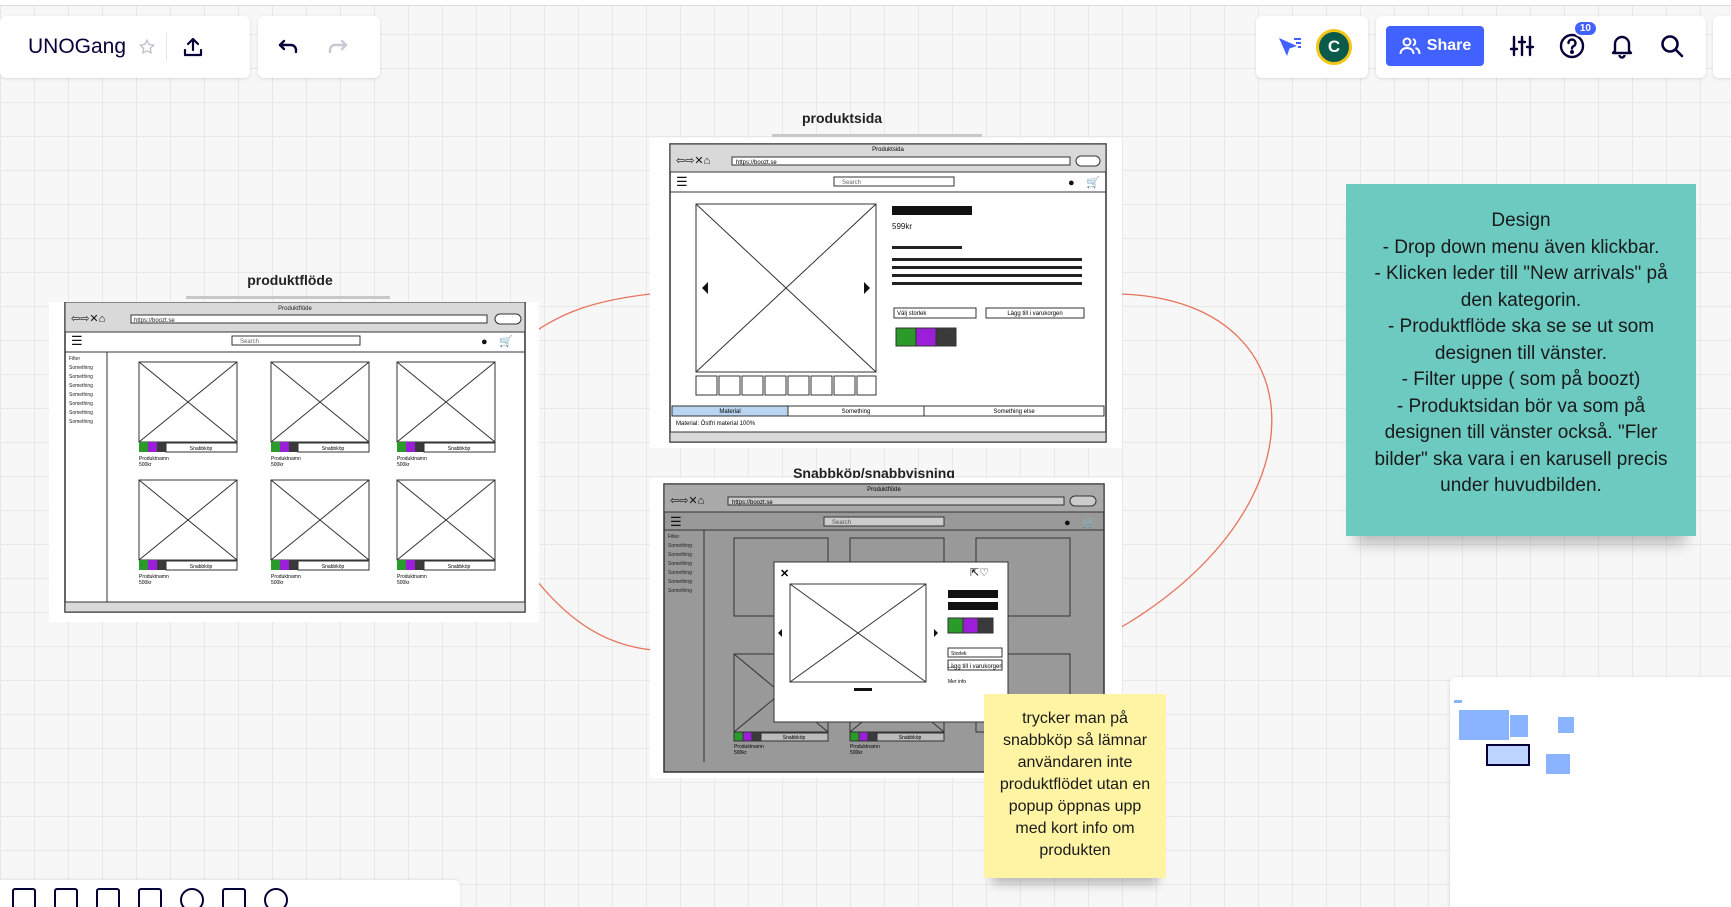 This screenshot has height=907, width=1731. I want to click on help-icon: 10, so click(1575, 43).